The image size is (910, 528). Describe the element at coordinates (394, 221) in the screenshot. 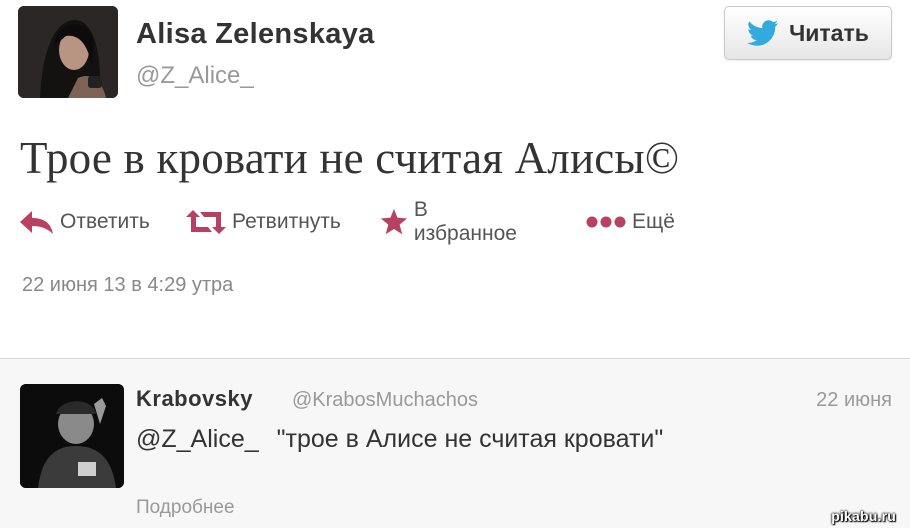

I see `star-icon` at that location.